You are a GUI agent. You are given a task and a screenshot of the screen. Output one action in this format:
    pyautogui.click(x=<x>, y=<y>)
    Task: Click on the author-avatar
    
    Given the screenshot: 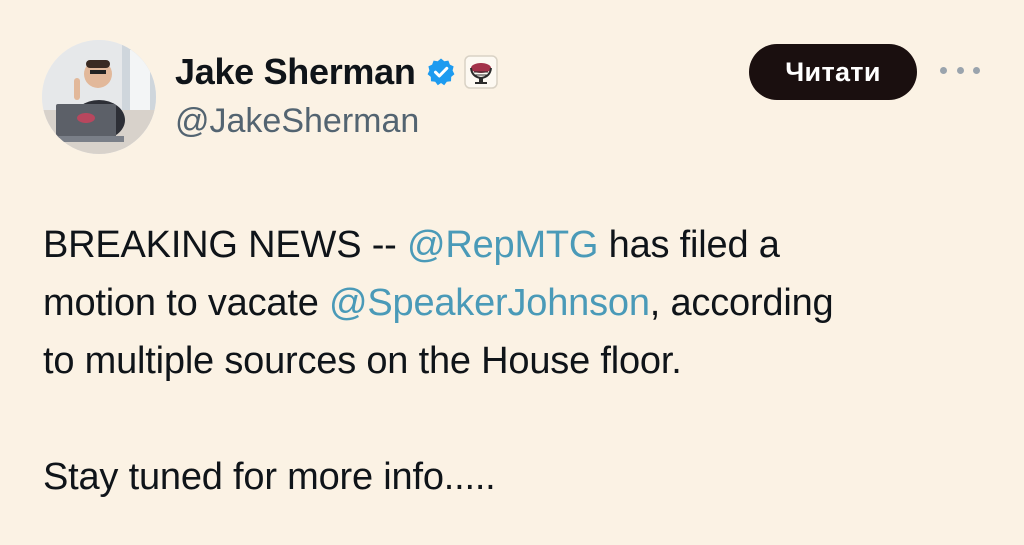 What is the action you would take?
    pyautogui.click(x=99, y=97)
    